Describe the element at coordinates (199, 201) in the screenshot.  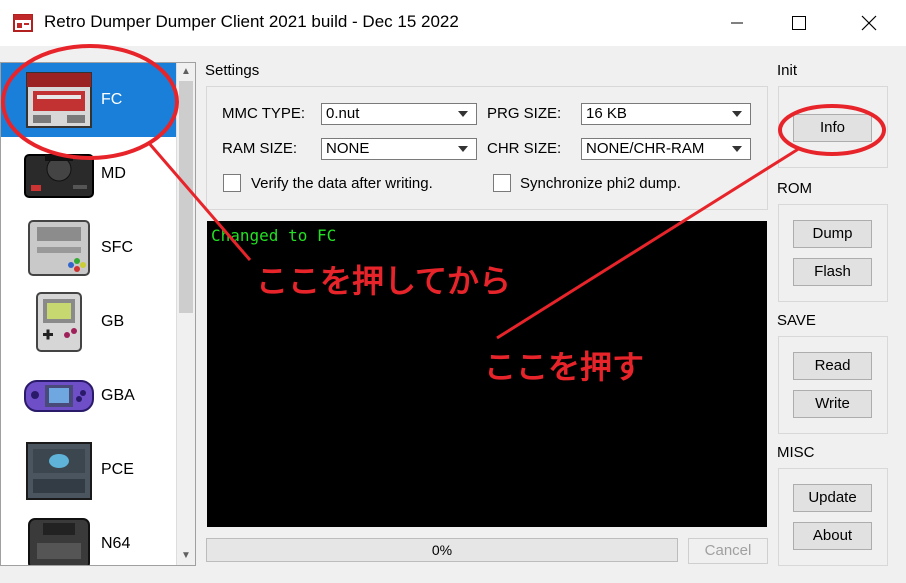
I see `annotation-line-first` at that location.